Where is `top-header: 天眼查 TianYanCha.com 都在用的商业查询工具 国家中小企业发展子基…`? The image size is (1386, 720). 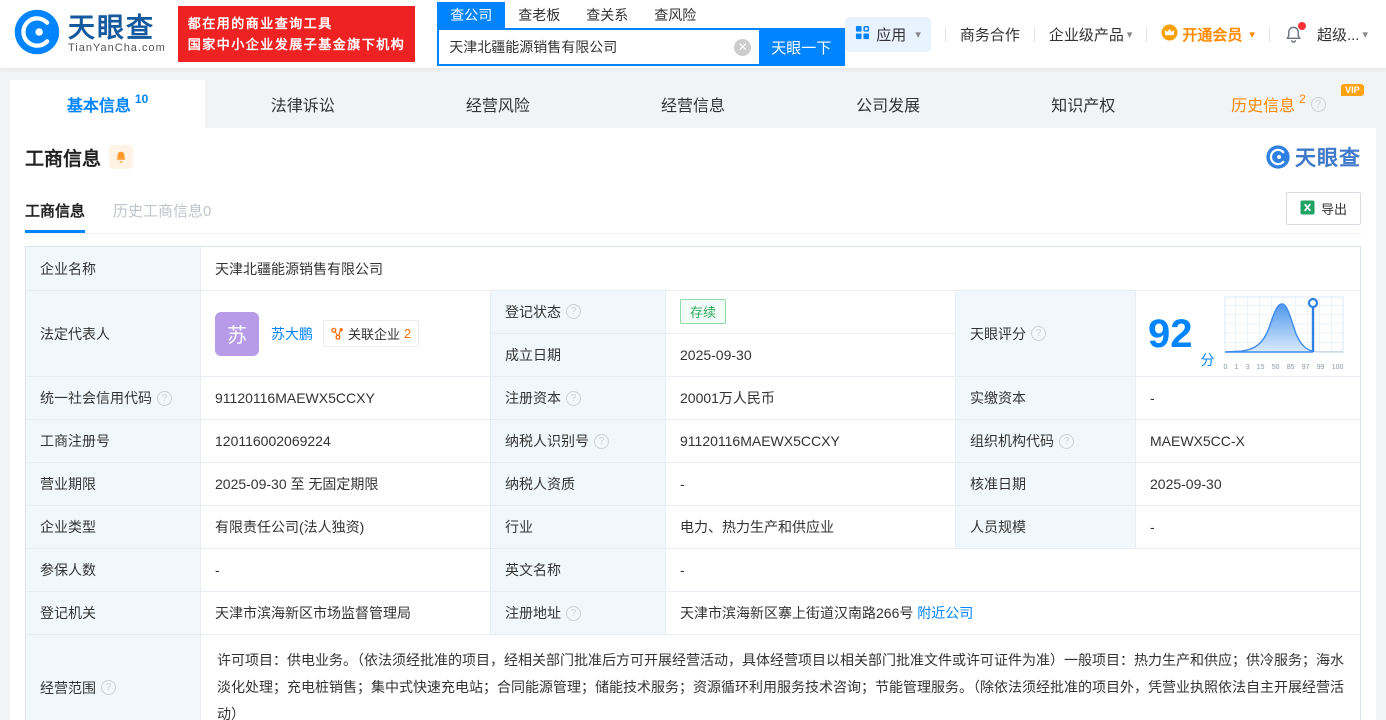
top-header: 天眼查 TianYanCha.com 都在用的商业查询工具 国家中小企业发展子基… is located at coordinates (693, 34).